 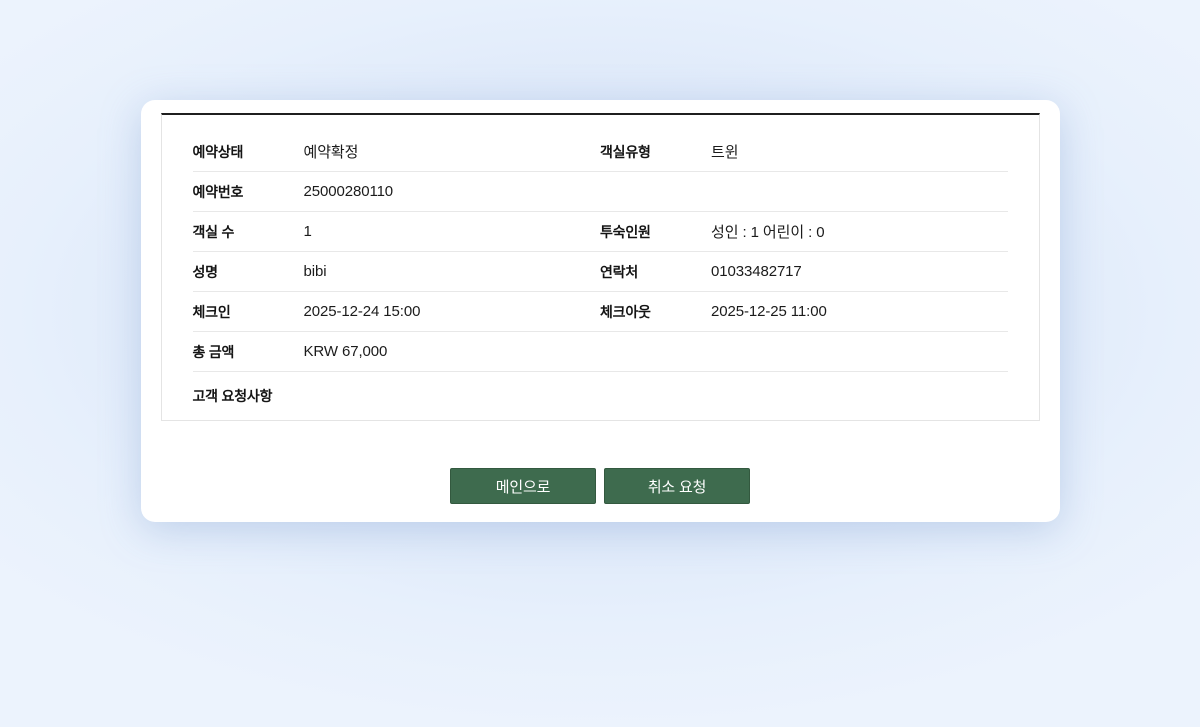 What do you see at coordinates (768, 232) in the screenshot?
I see `field-value: 성인 : 1 어린이 : 0` at bounding box center [768, 232].